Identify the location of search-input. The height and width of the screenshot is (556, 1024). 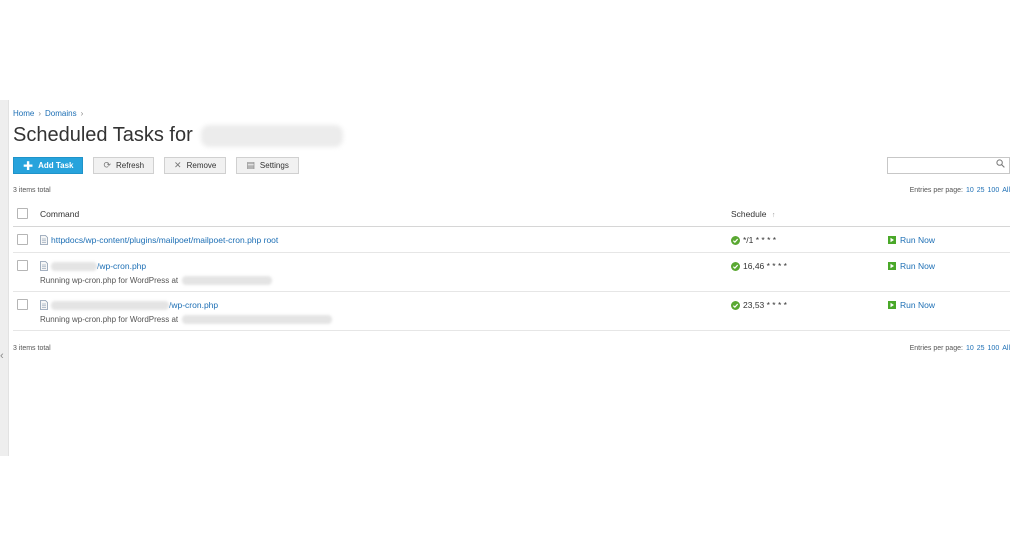
(942, 168).